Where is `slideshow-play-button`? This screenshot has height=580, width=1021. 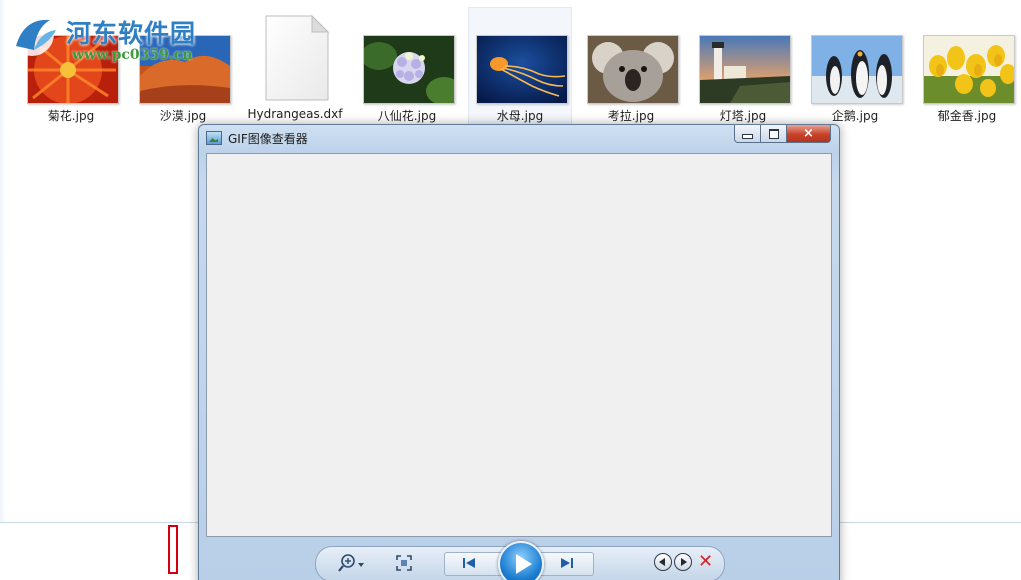 slideshow-play-button is located at coordinates (521, 560).